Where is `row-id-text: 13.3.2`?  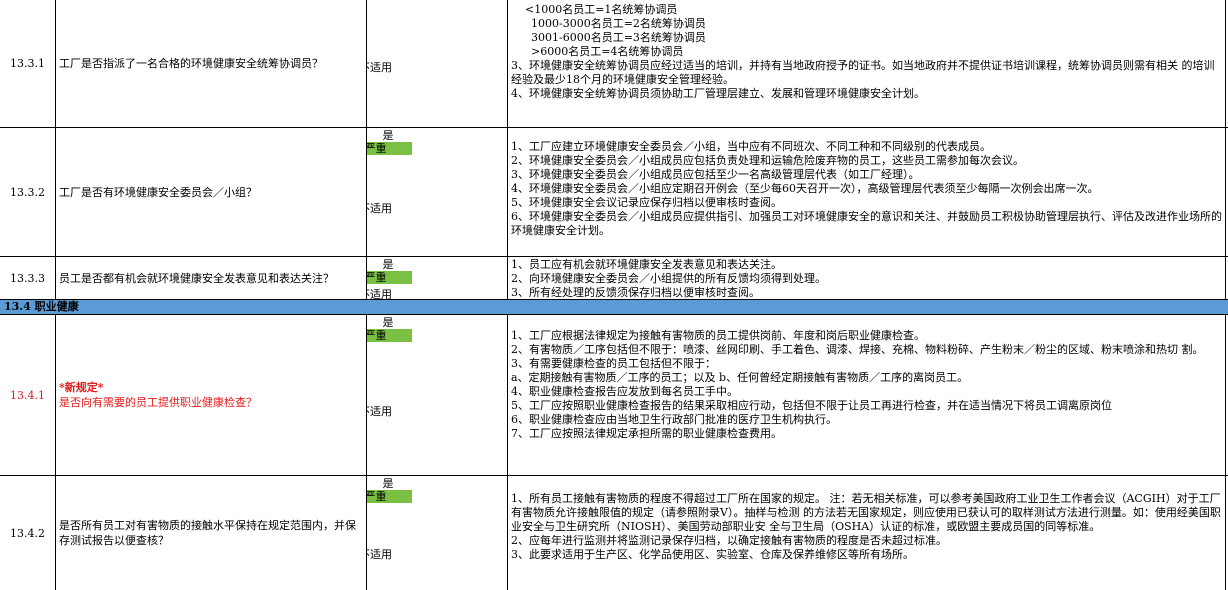
row-id-text: 13.3.2 is located at coordinates (27, 192).